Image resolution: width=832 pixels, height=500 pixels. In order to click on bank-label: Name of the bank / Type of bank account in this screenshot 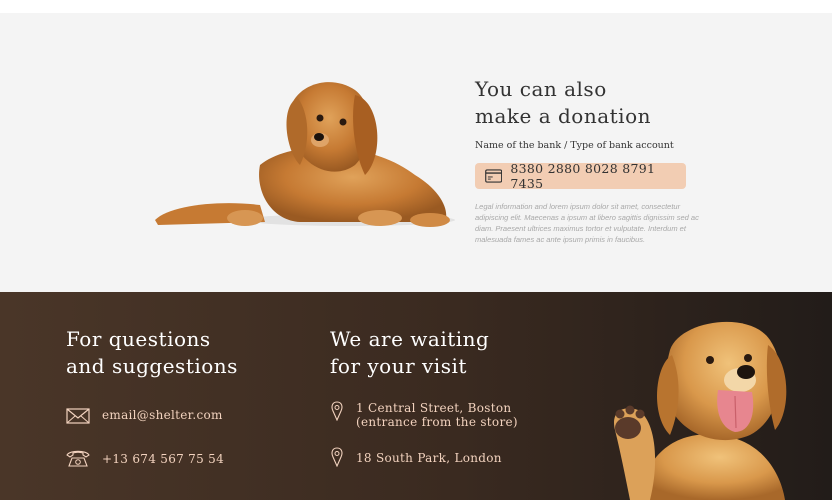, I will do `click(574, 145)`.